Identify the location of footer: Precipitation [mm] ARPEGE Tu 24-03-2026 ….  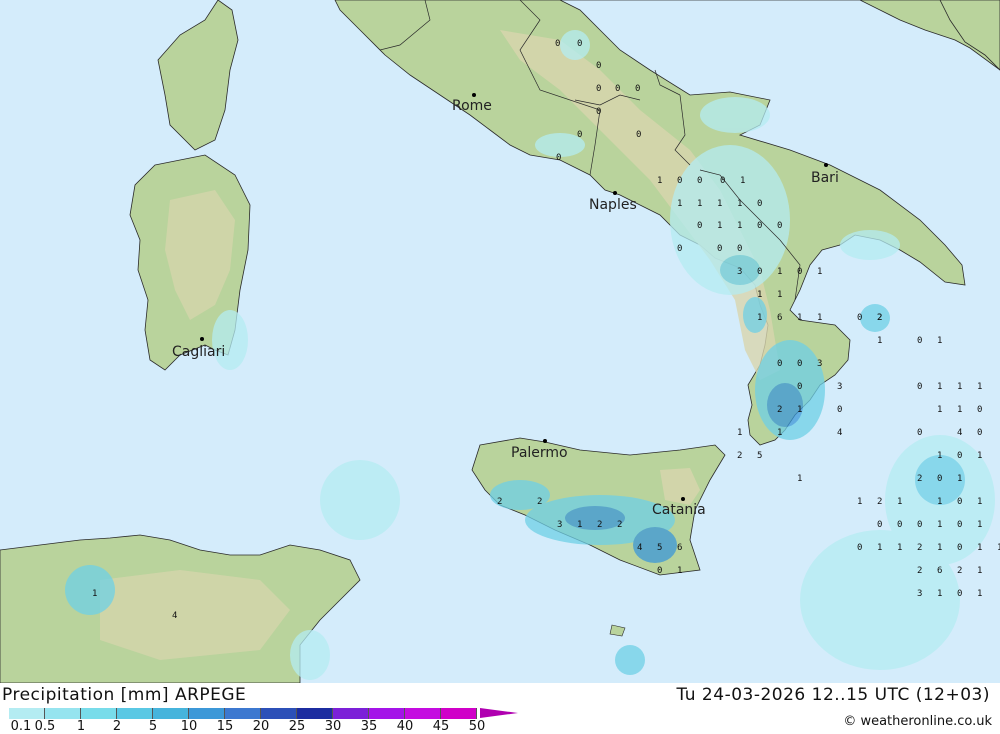
(500, 708).